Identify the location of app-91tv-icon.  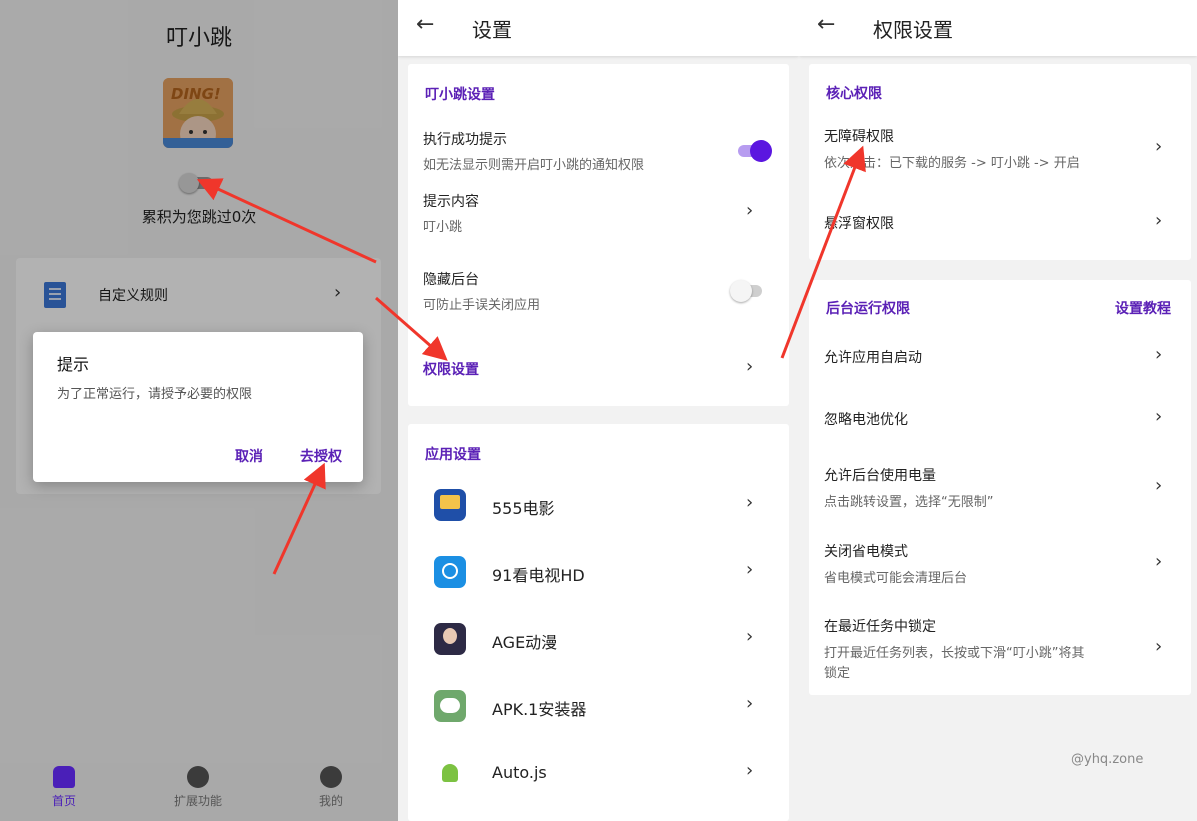
(450, 572).